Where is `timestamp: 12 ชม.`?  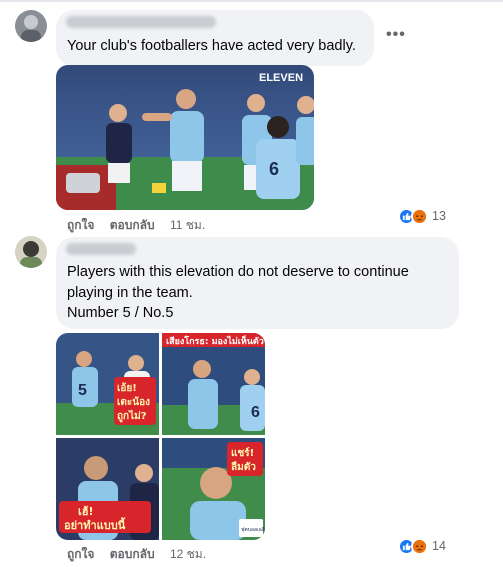 timestamp: 12 ชม. is located at coordinates (188, 554).